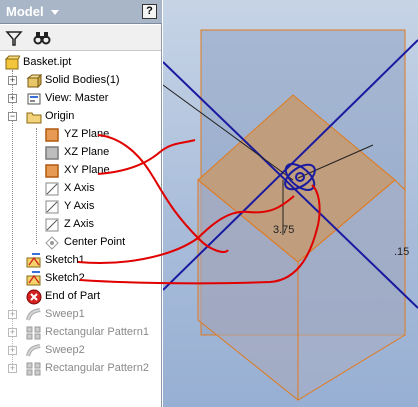 This screenshot has height=407, width=418. I want to click on tree-item-label: X Axis, so click(79, 188).